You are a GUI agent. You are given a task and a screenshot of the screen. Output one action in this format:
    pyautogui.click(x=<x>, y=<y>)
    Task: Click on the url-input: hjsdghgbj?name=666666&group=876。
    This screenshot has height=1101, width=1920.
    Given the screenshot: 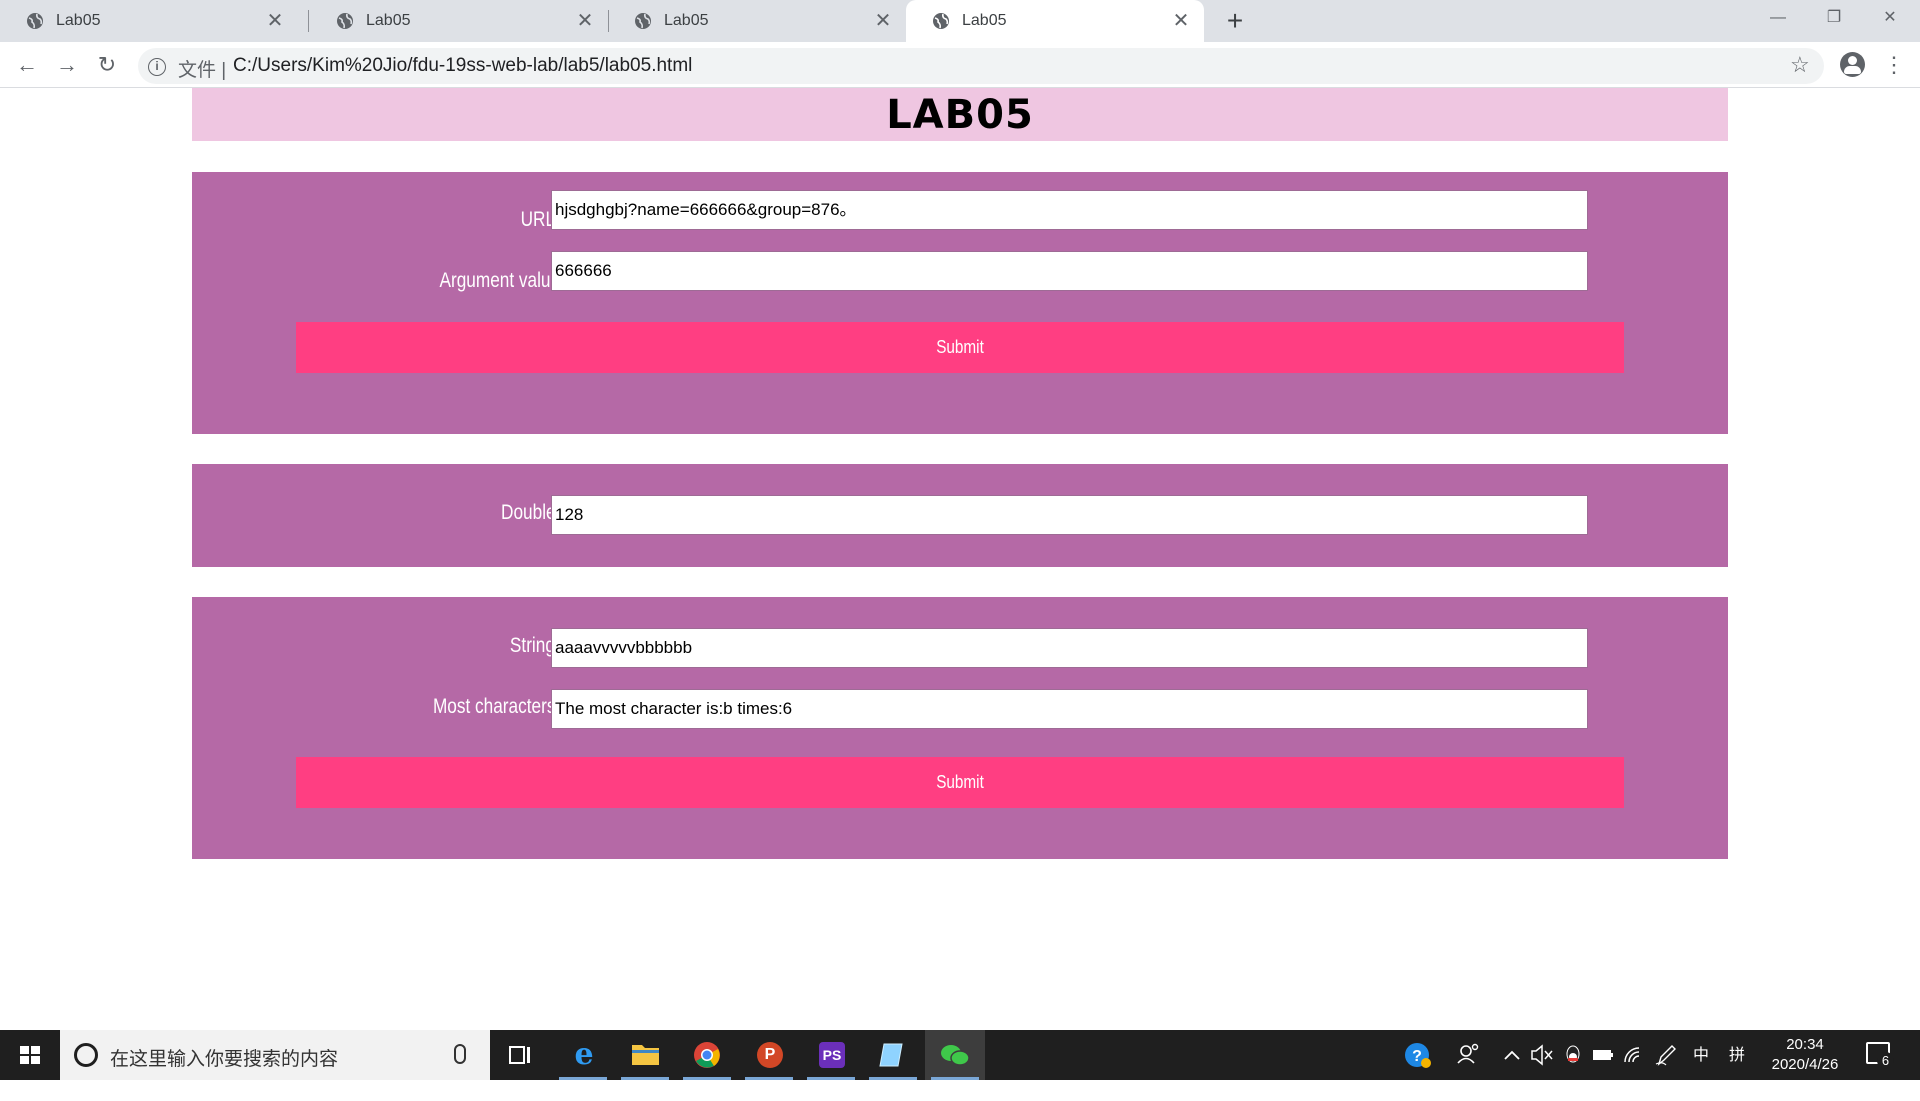 What is the action you would take?
    pyautogui.click(x=1069, y=210)
    